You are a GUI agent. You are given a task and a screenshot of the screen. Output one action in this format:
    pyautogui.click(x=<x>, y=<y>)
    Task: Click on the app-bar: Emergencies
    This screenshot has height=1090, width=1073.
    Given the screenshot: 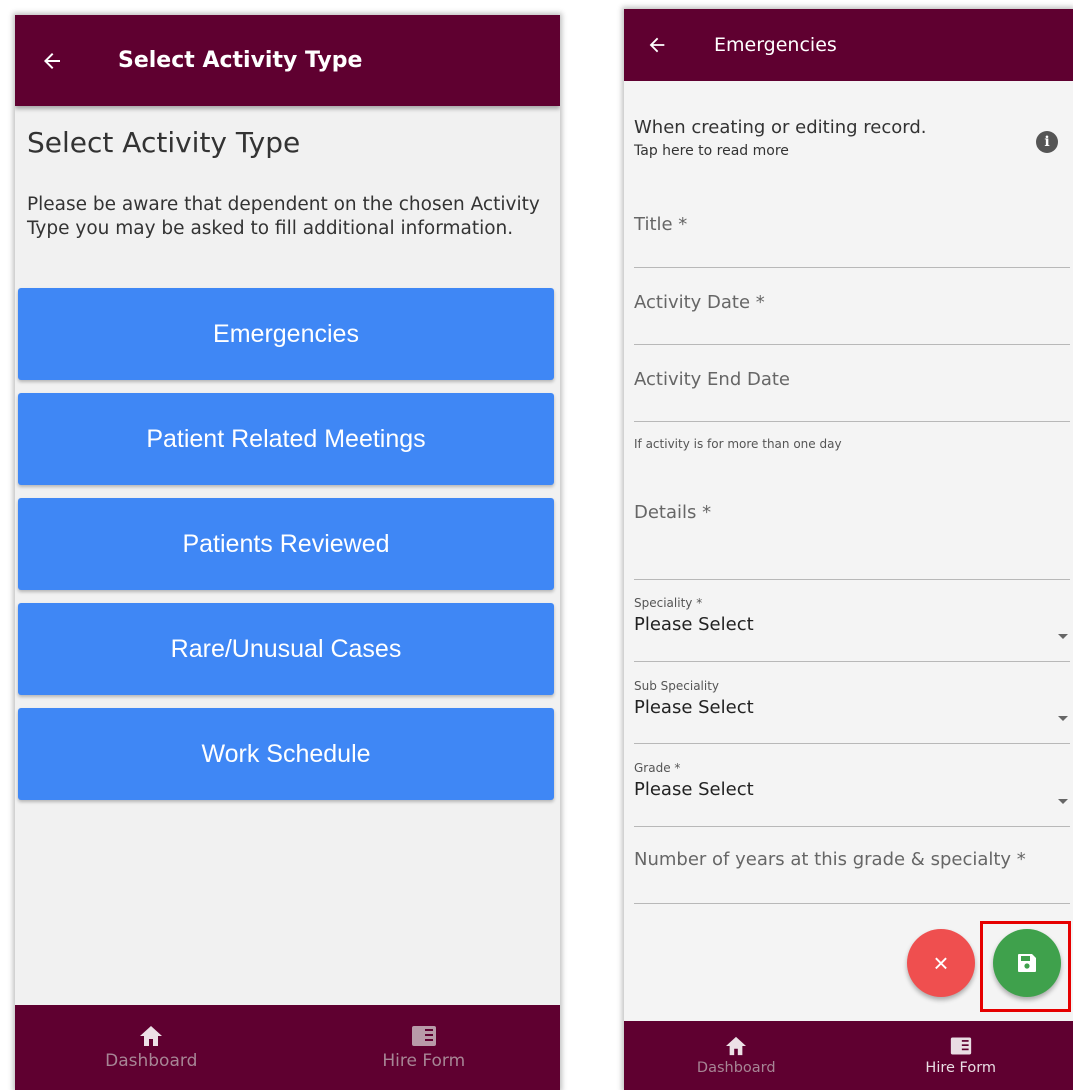 What is the action you would take?
    pyautogui.click(x=848, y=45)
    